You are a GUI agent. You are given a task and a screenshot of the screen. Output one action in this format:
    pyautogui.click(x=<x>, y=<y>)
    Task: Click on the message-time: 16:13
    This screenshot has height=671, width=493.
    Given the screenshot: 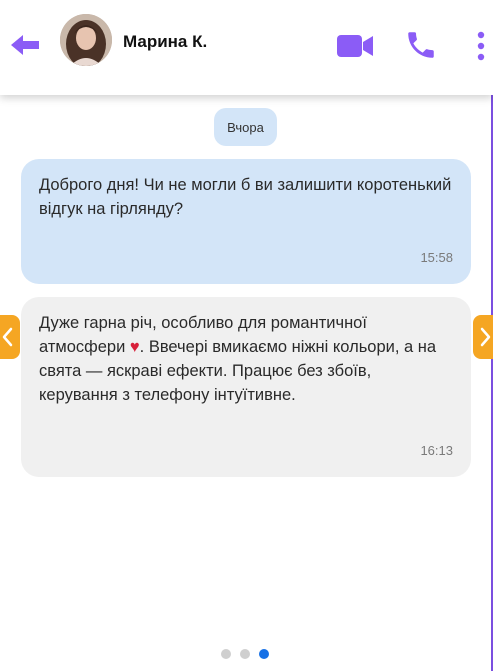 What is the action you would take?
    pyautogui.click(x=436, y=450)
    